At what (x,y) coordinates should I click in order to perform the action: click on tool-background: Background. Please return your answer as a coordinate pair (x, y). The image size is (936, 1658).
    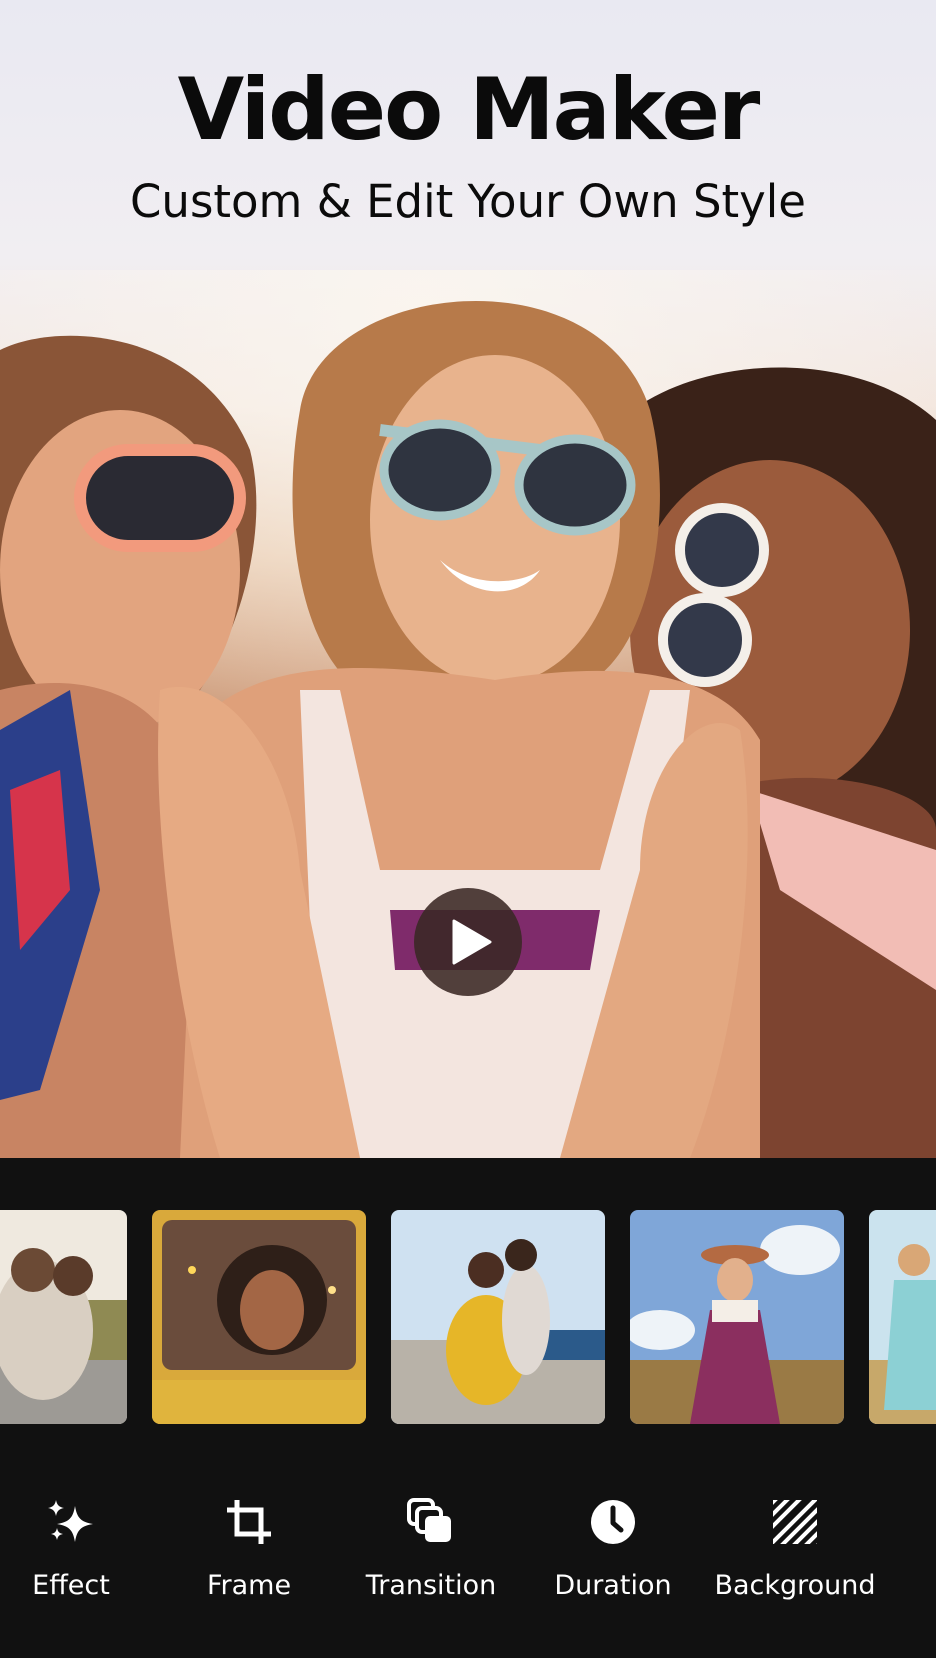
    Looking at the image, I should click on (795, 1553).